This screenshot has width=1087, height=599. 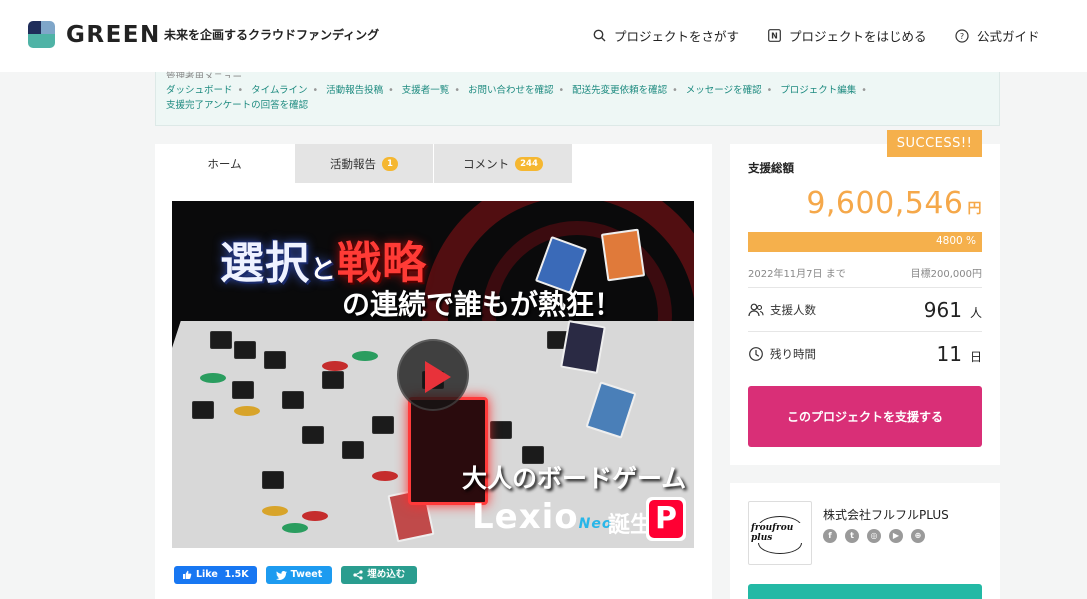 I want to click on tab-home-label: ホーム, so click(x=224, y=163).